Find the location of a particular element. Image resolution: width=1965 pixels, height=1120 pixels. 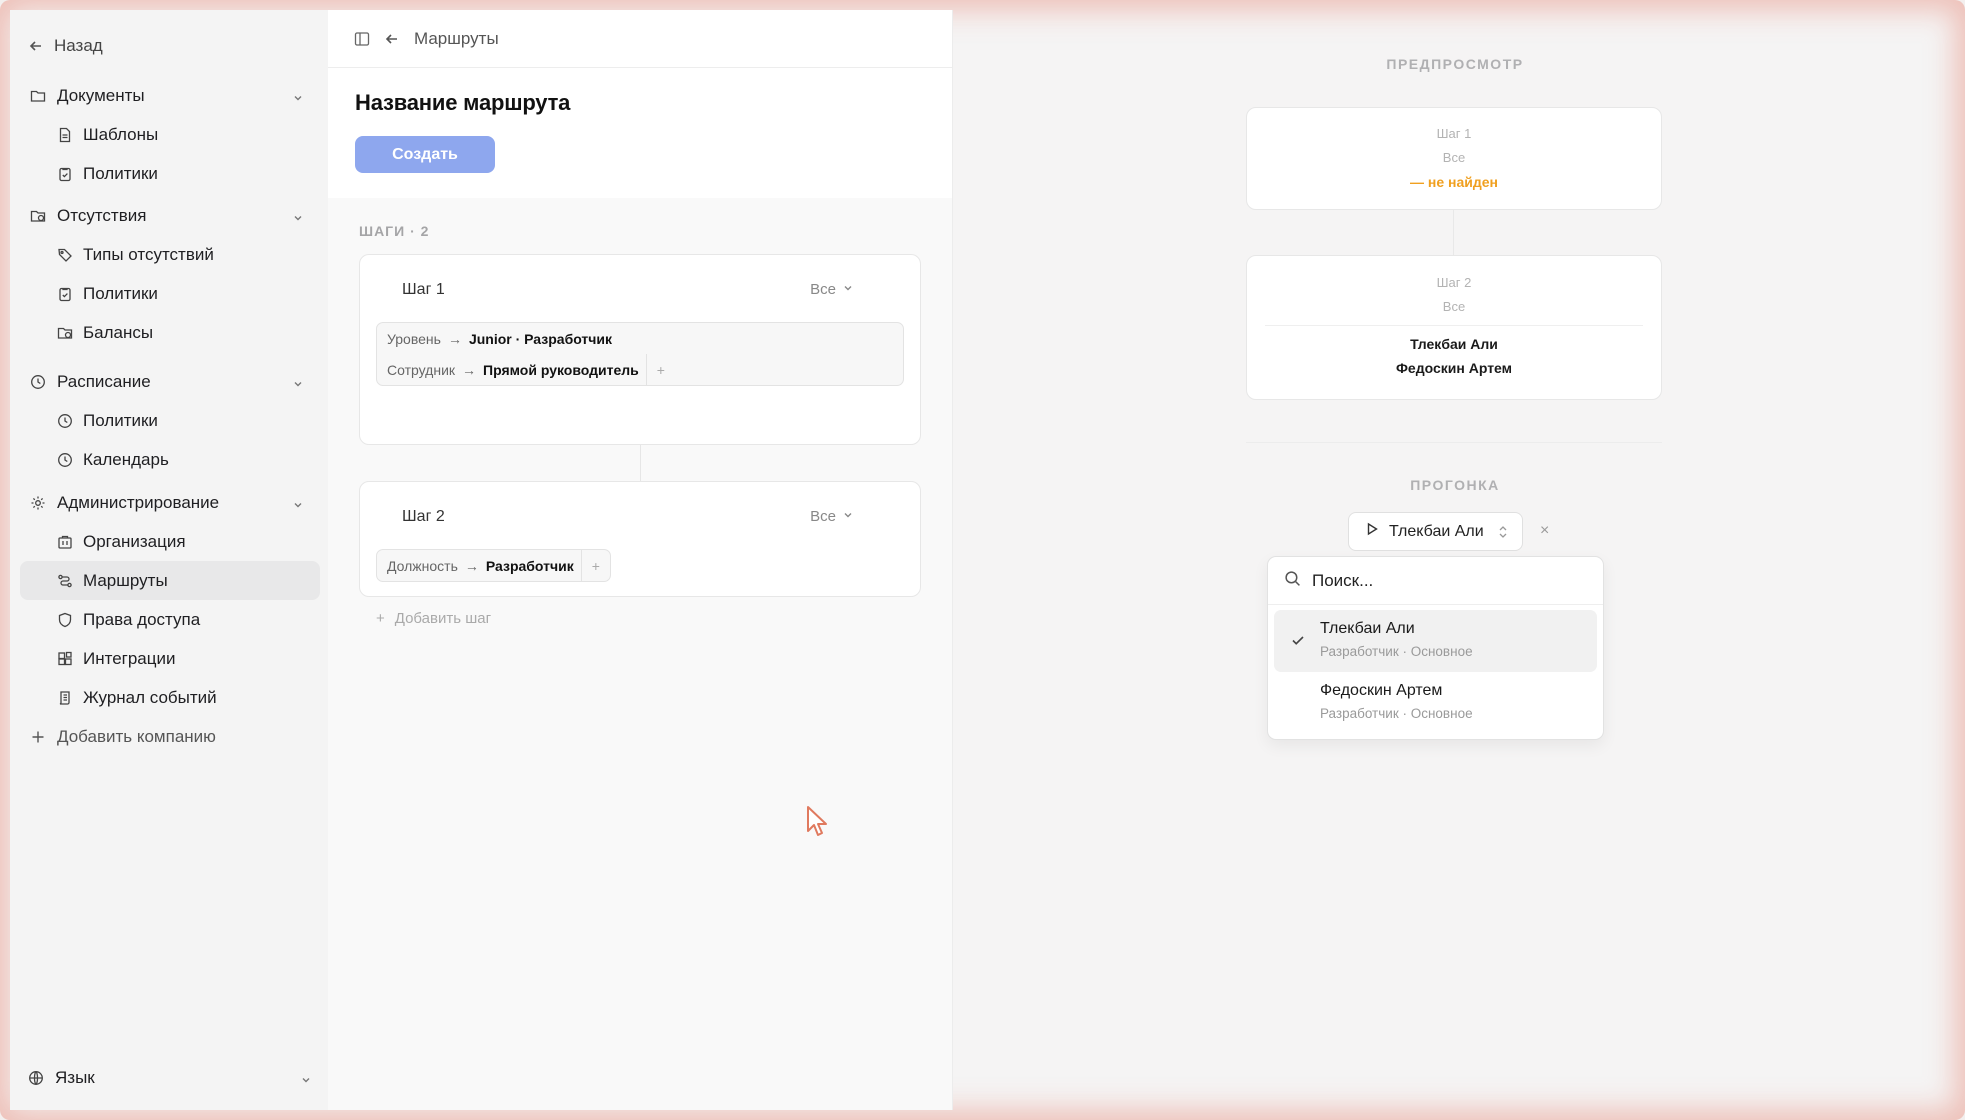

log-icon is located at coordinates (65, 698).